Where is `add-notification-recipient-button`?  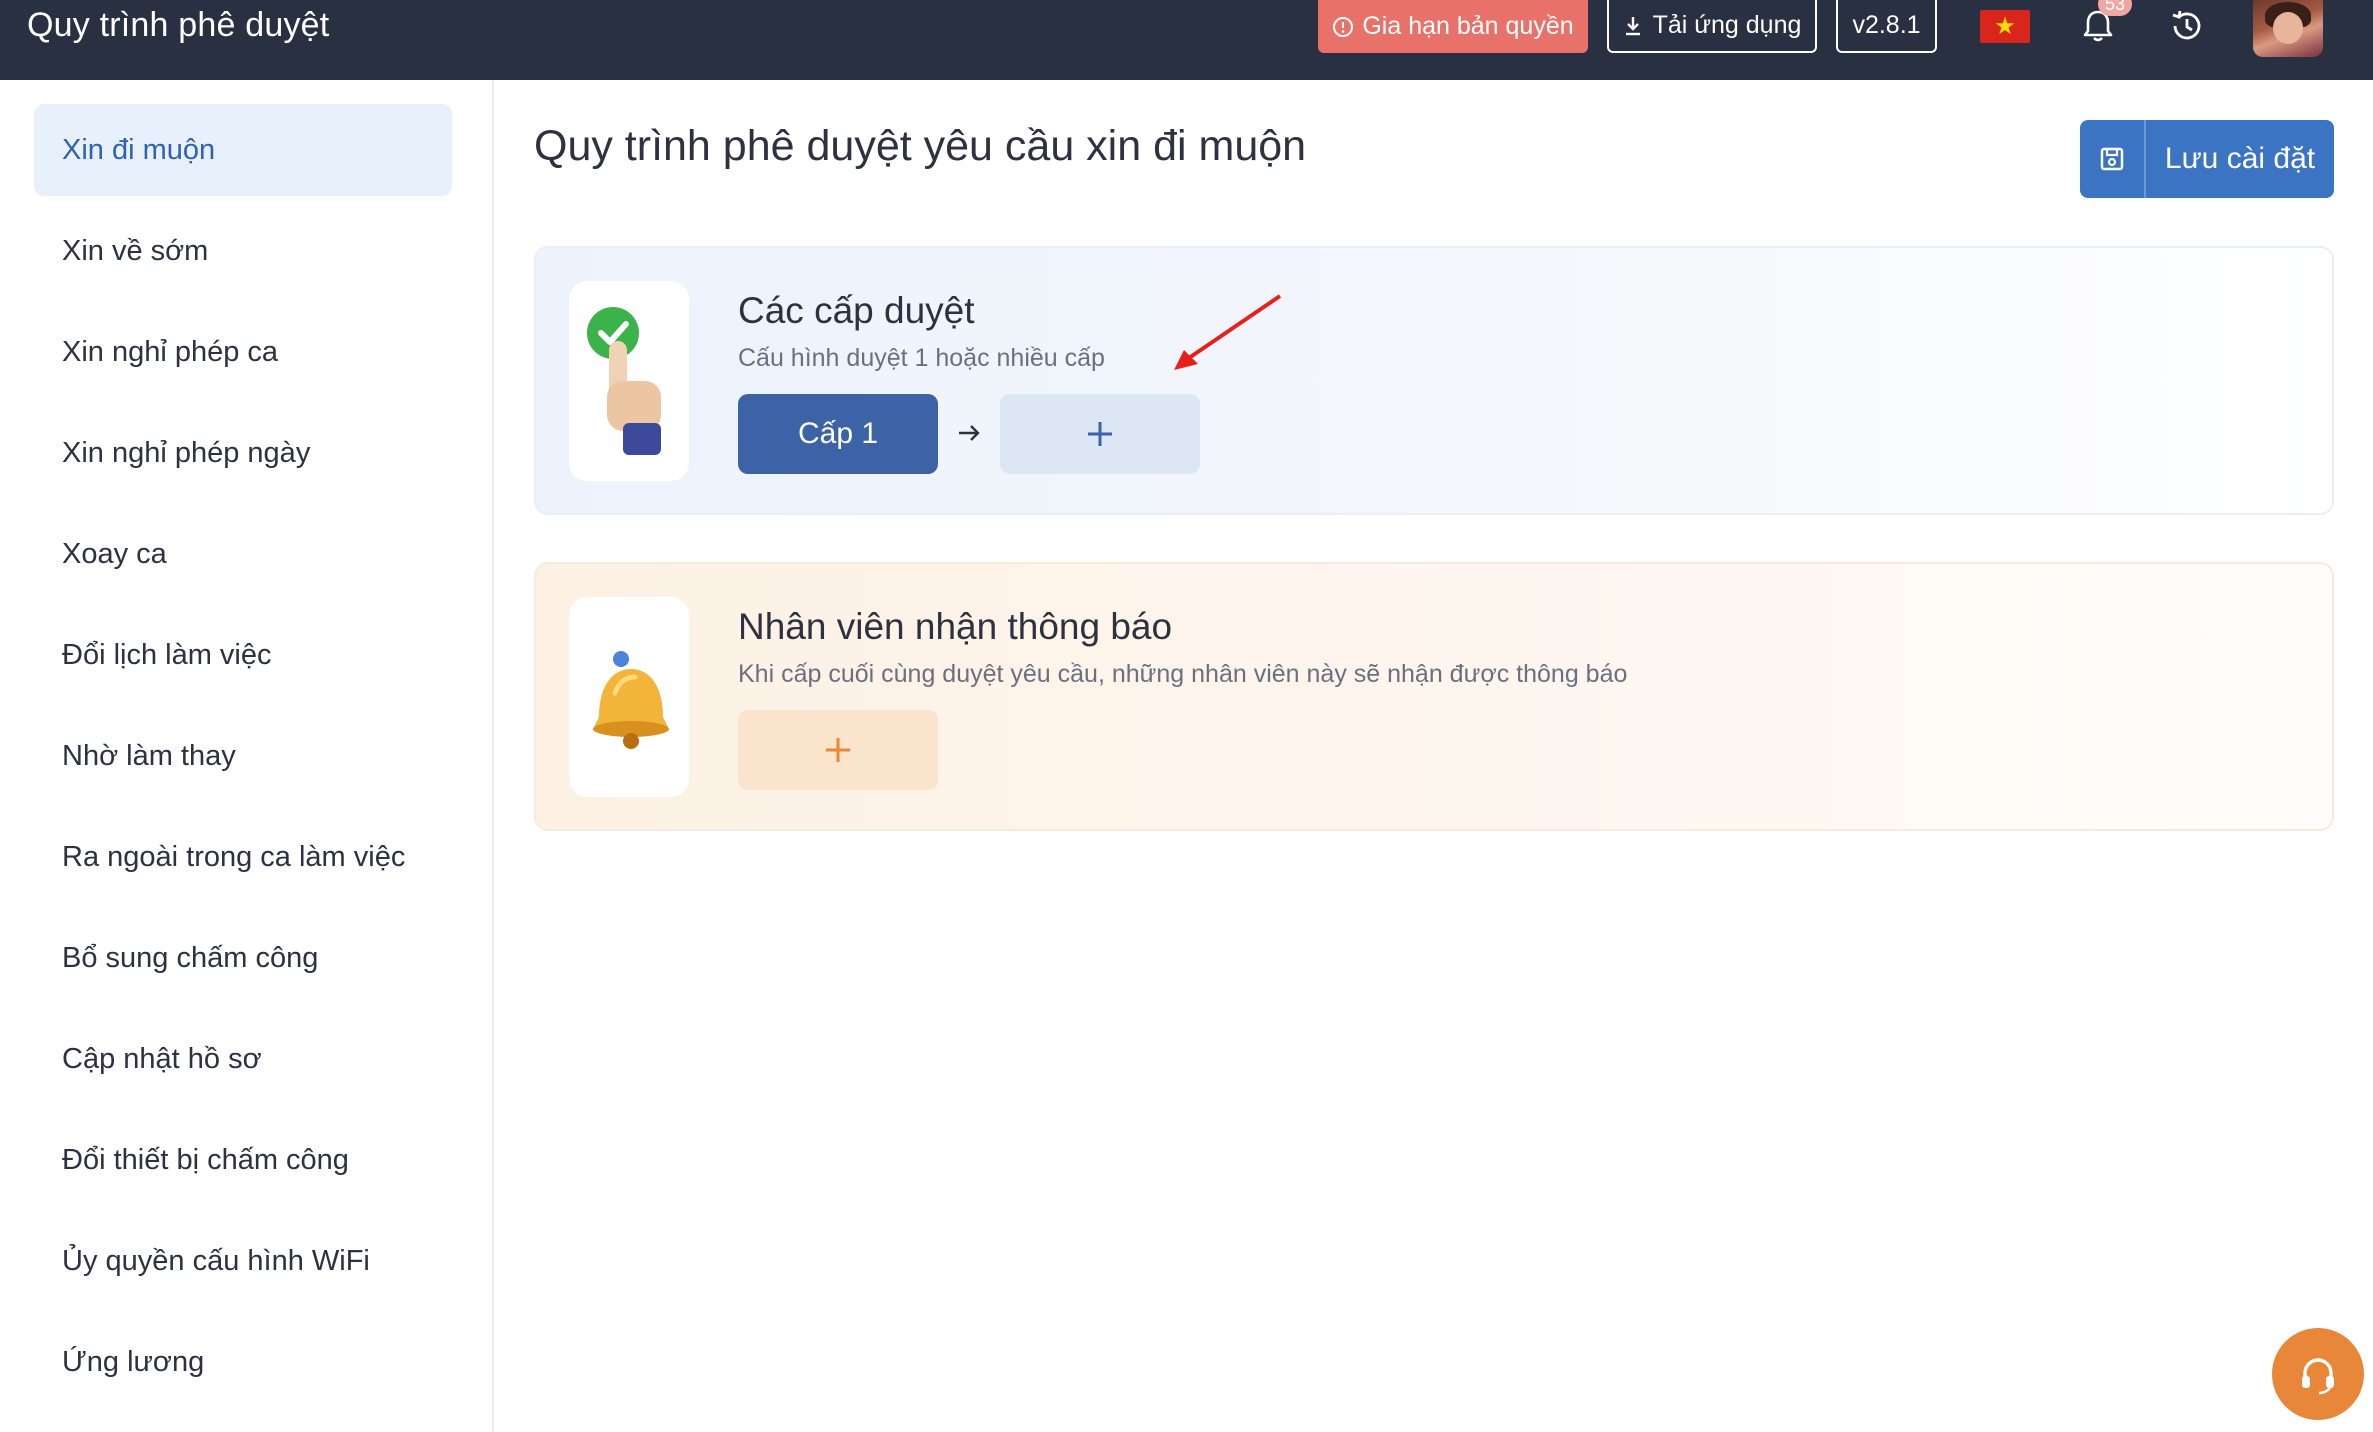 add-notification-recipient-button is located at coordinates (838, 750).